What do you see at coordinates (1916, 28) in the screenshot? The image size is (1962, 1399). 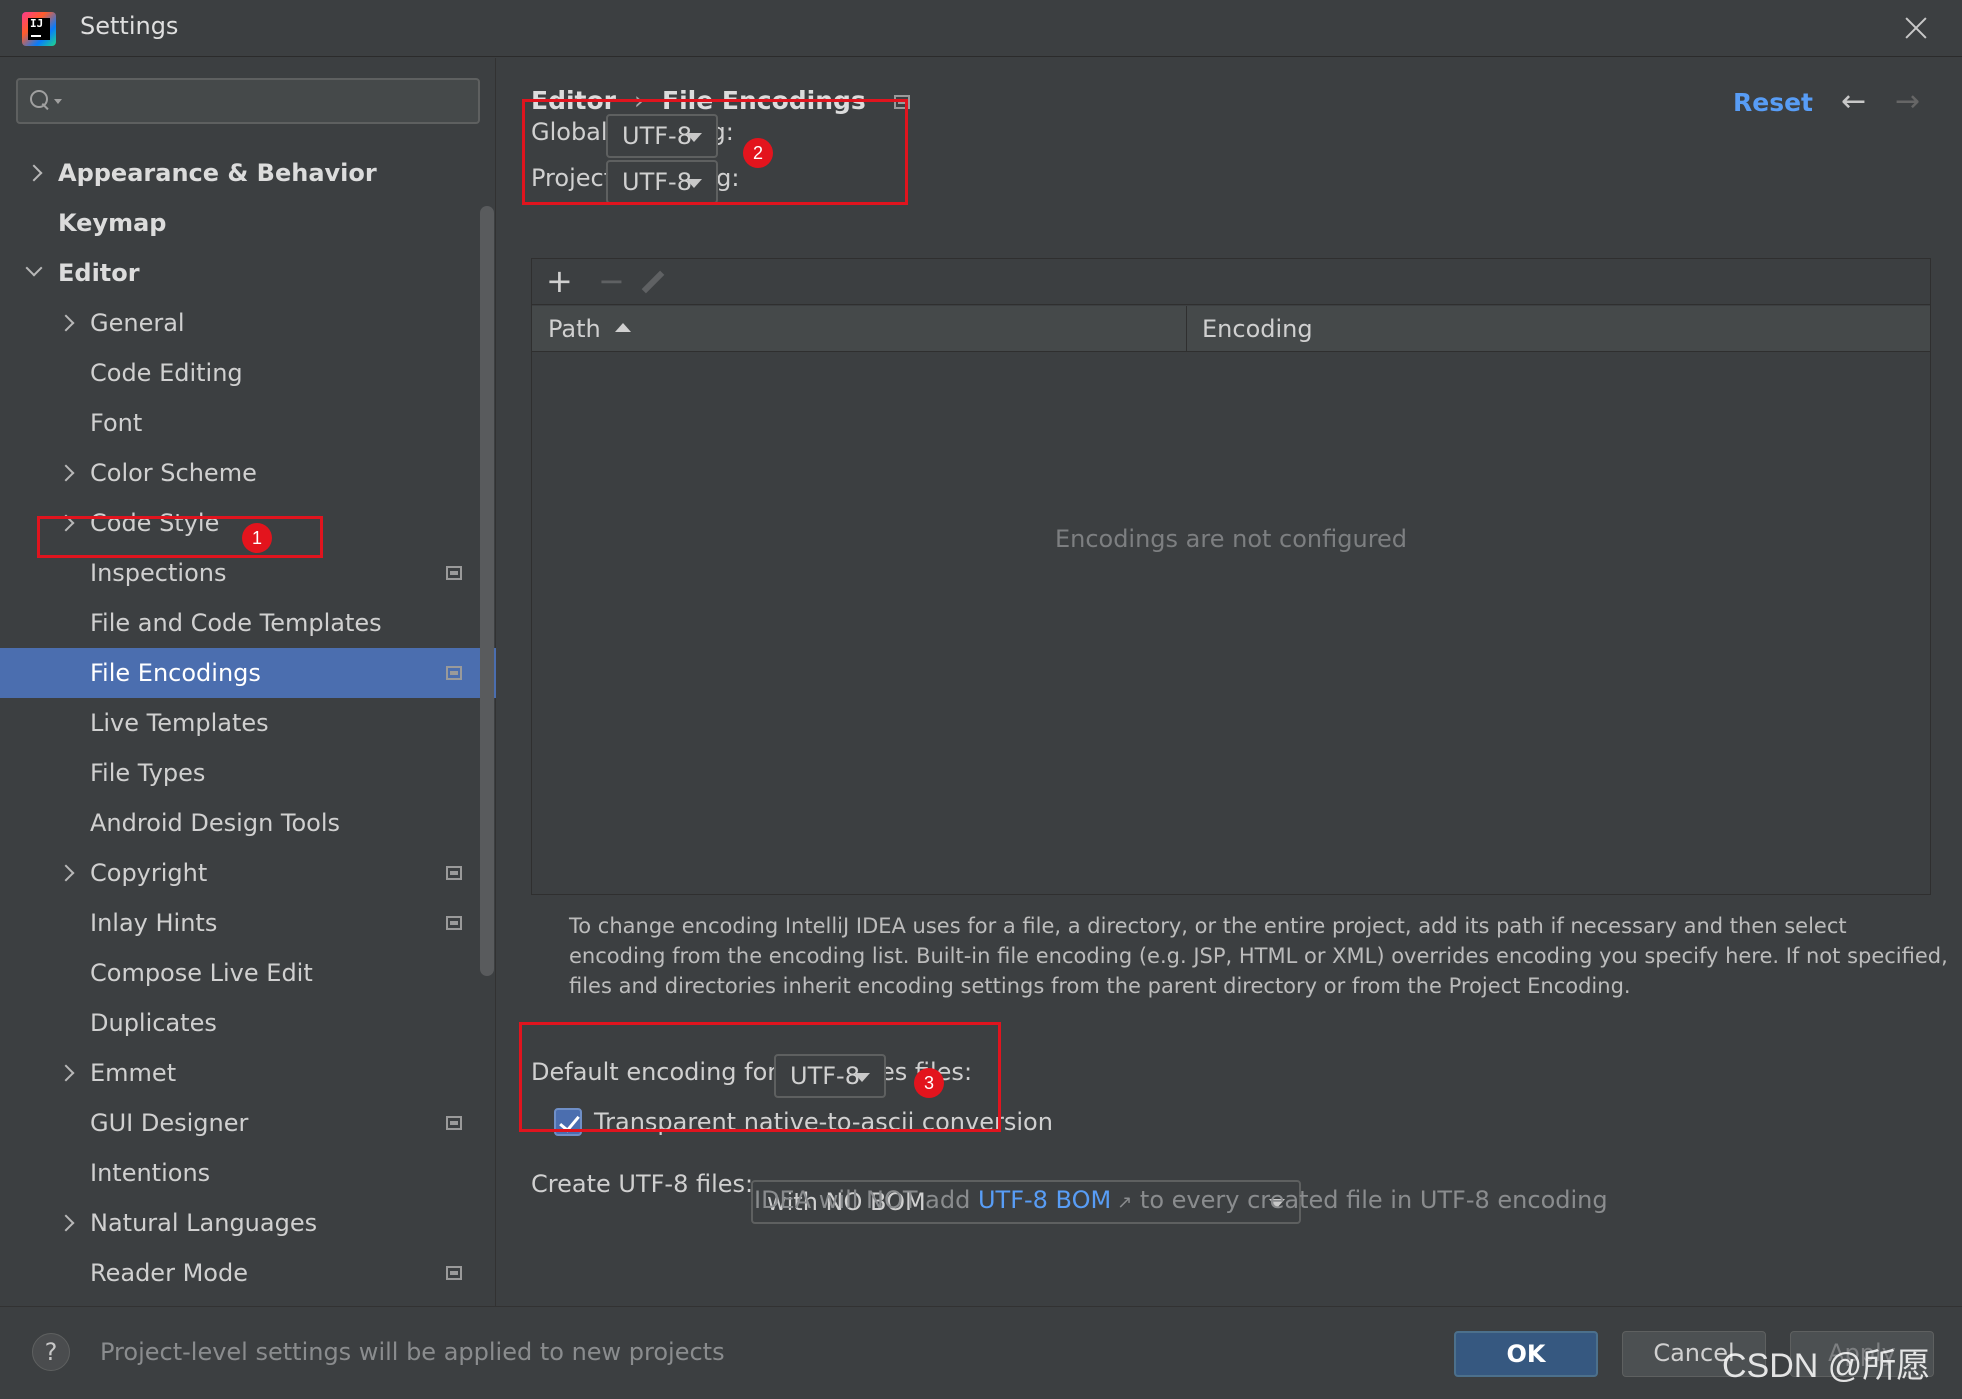 I see `close-icon` at bounding box center [1916, 28].